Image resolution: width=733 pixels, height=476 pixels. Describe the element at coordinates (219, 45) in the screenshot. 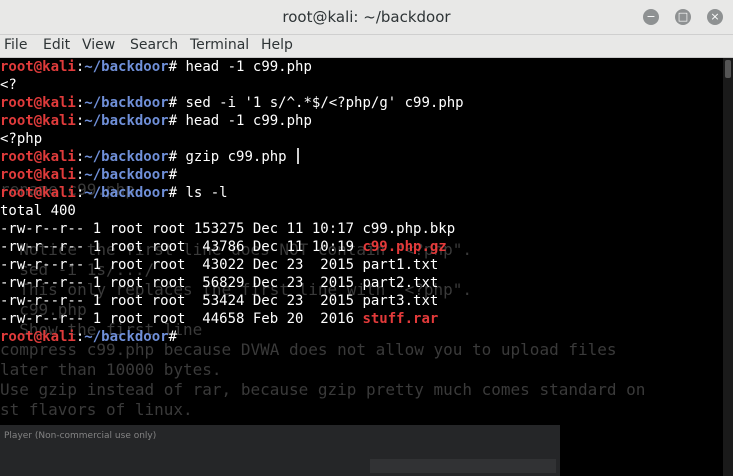

I see `menu-terminal: Terminal` at that location.